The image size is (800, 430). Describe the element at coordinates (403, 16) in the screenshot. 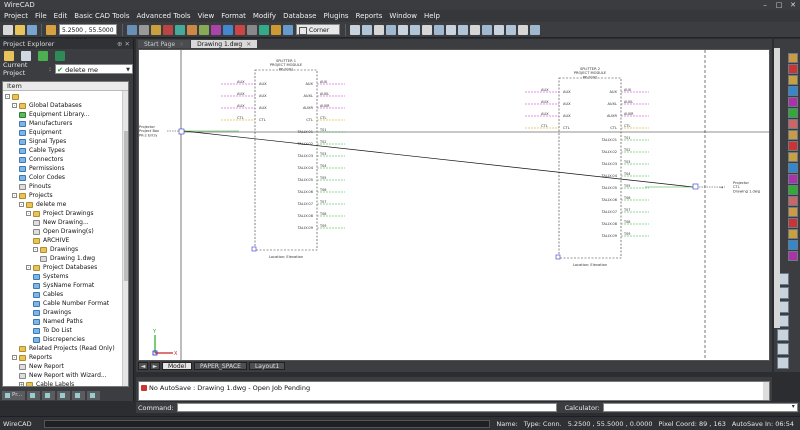

I see `menu-window: Window` at that location.